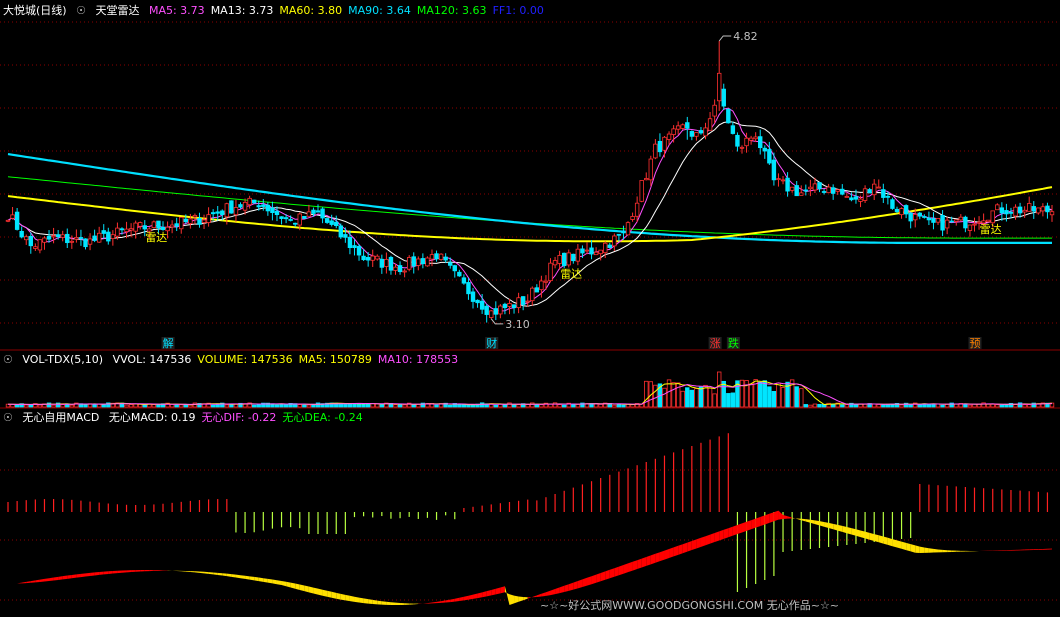 The image size is (1060, 617). Describe the element at coordinates (168, 343) in the screenshot. I see `event-label: 解` at that location.